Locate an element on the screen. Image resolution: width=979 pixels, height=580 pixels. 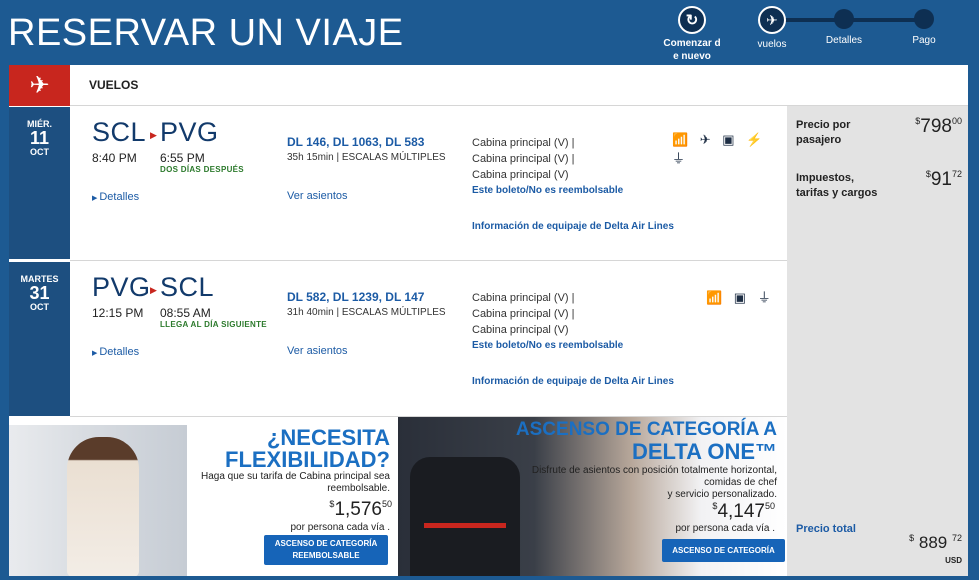
details-link-label: Detalles is located at coordinates (119, 197).